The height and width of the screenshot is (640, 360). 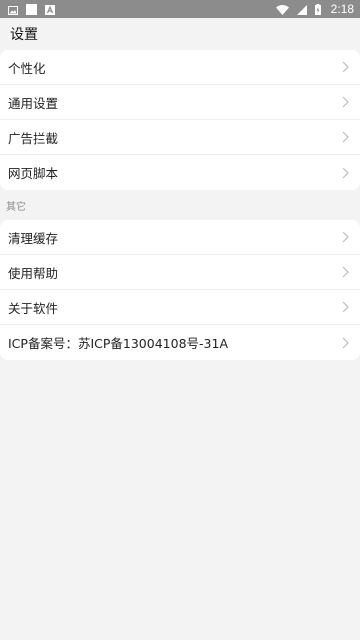 I want to click on settings-item-label: 使用帮助, so click(x=33, y=273).